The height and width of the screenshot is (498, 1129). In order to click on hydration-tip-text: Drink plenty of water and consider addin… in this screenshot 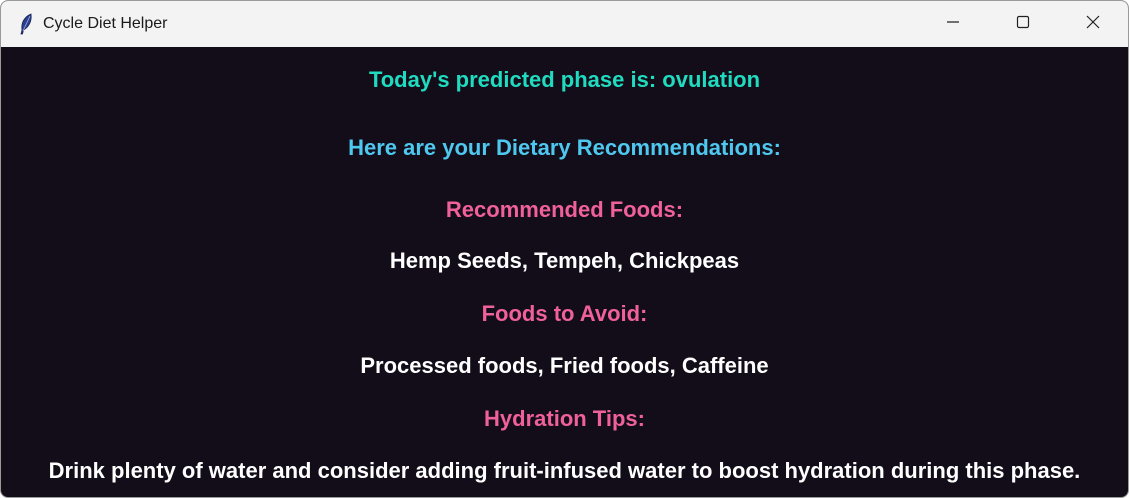, I will do `click(564, 470)`.